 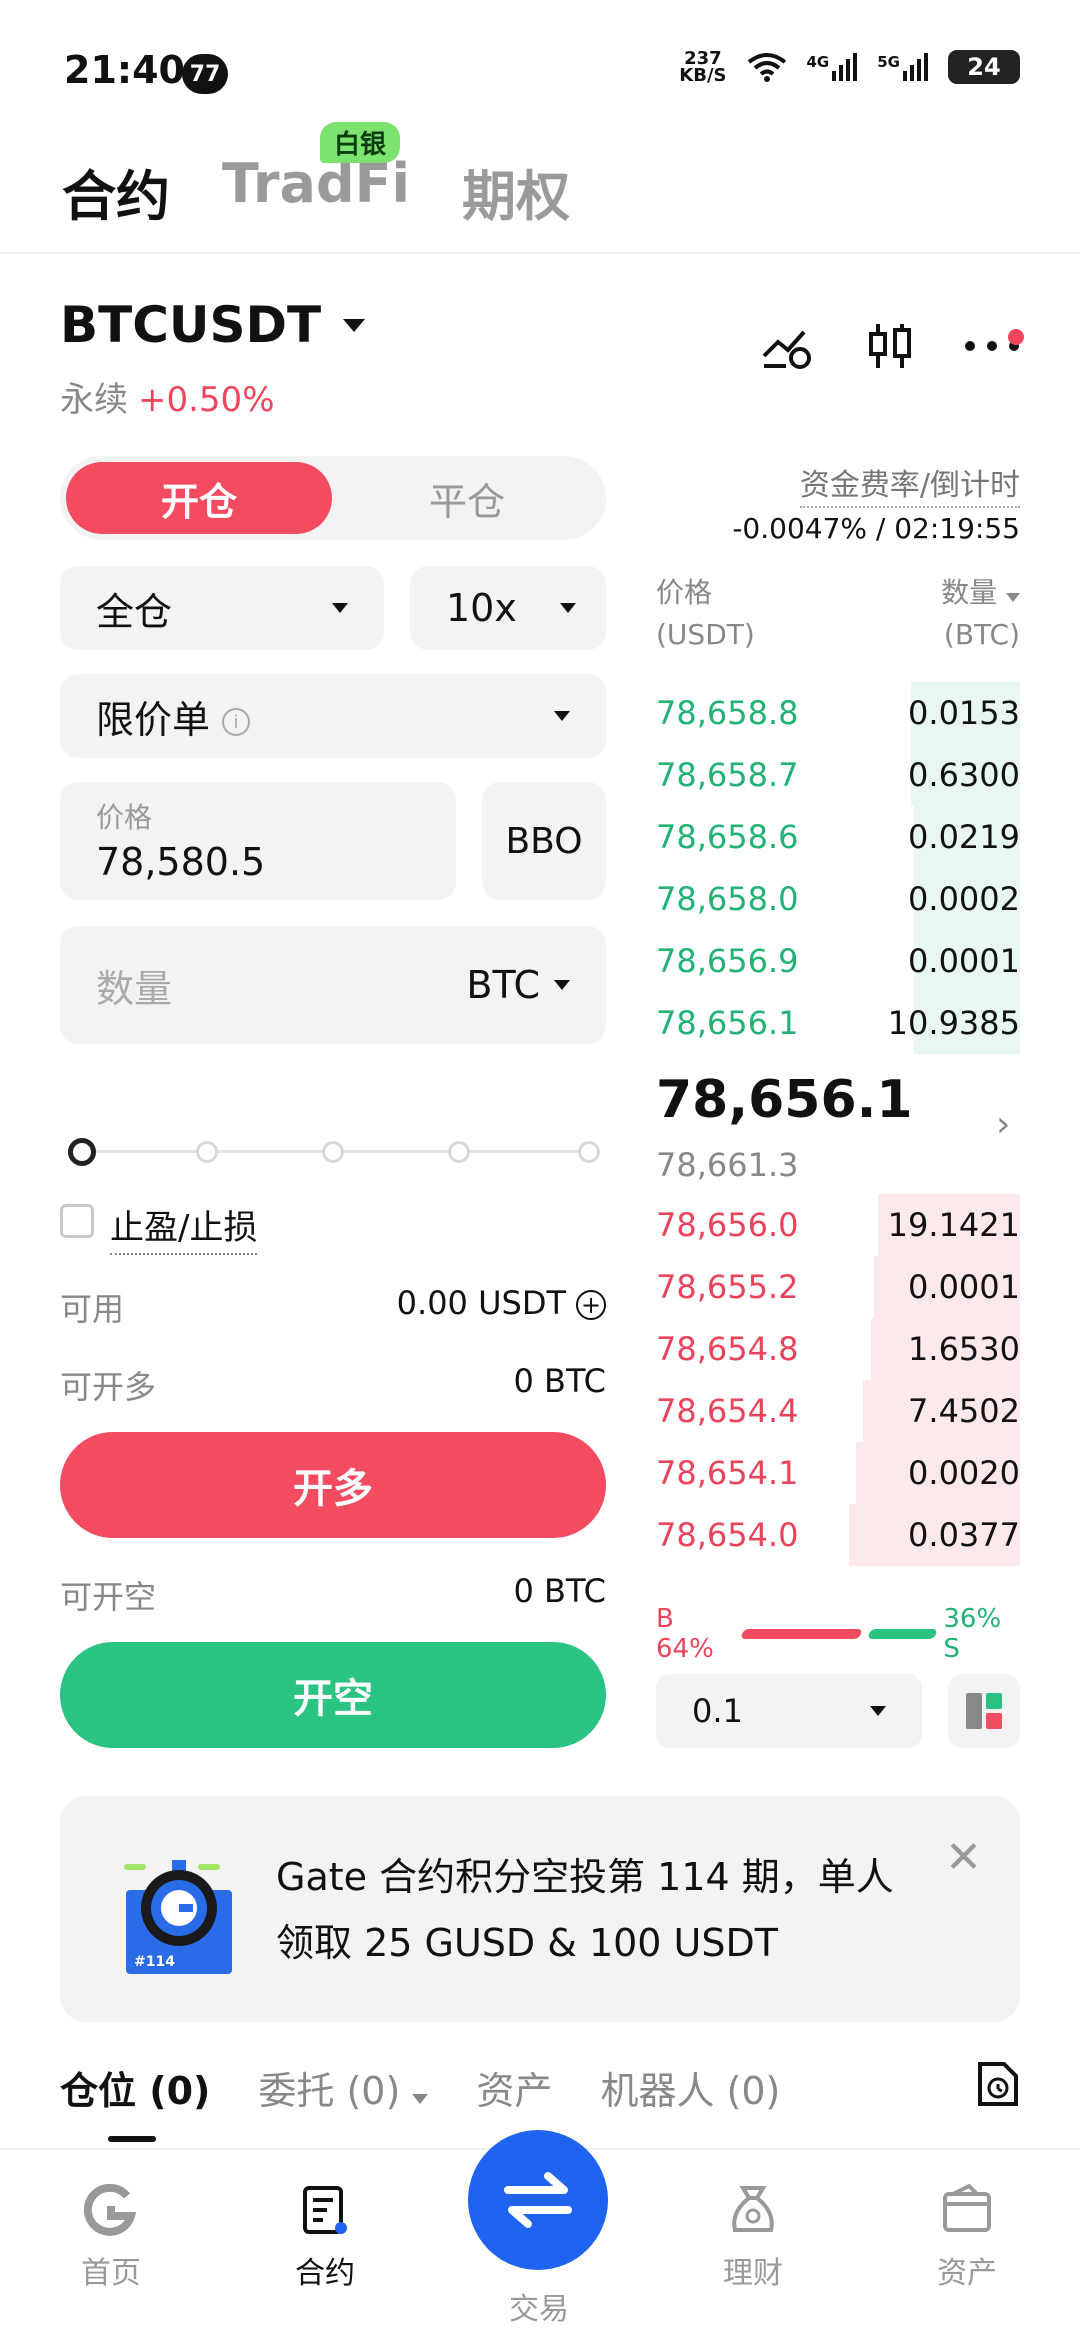 I want to click on tab-bots: 机器人 (0), so click(x=690, y=2087).